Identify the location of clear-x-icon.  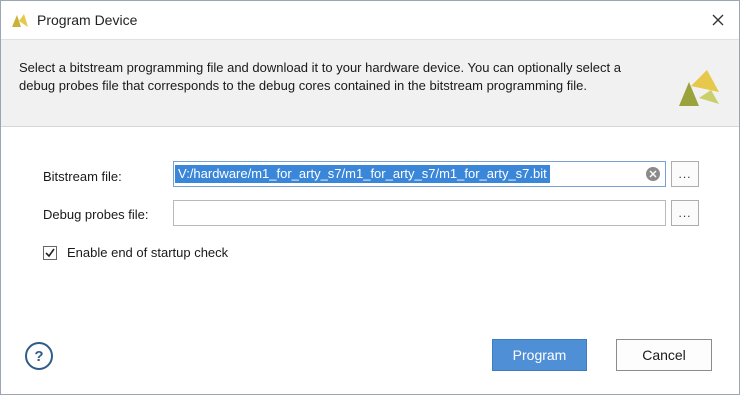
(653, 174).